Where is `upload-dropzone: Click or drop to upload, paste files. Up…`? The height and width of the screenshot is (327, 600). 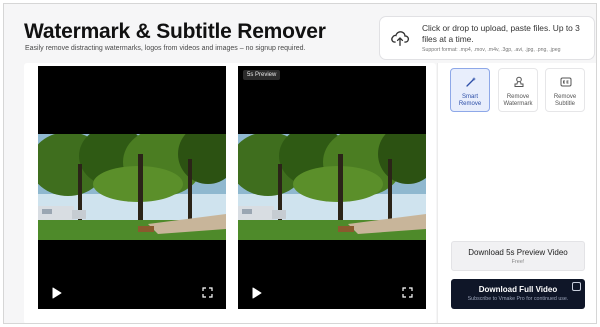 upload-dropzone: Click or drop to upload, paste files. Up… is located at coordinates (487, 38).